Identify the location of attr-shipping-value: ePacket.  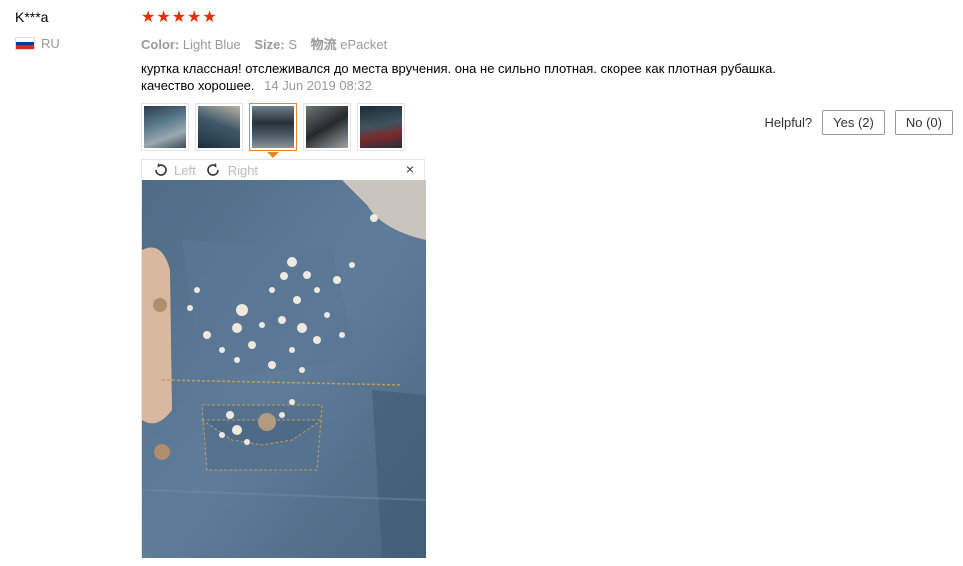
(364, 44).